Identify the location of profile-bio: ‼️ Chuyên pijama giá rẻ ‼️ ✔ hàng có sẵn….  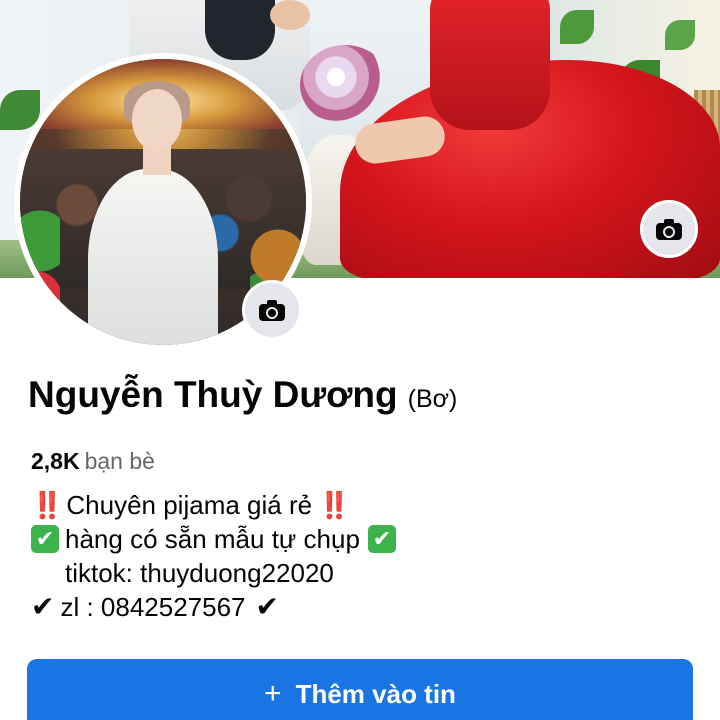
(213, 556).